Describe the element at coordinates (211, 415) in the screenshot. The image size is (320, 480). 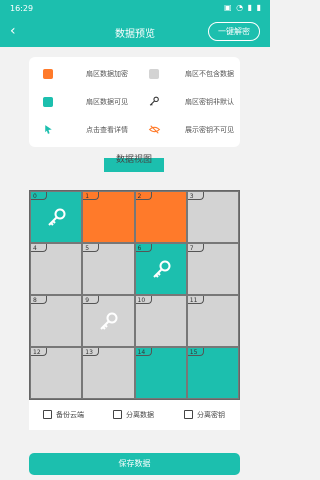
I see `checkbox-label: 分离密钥` at that location.